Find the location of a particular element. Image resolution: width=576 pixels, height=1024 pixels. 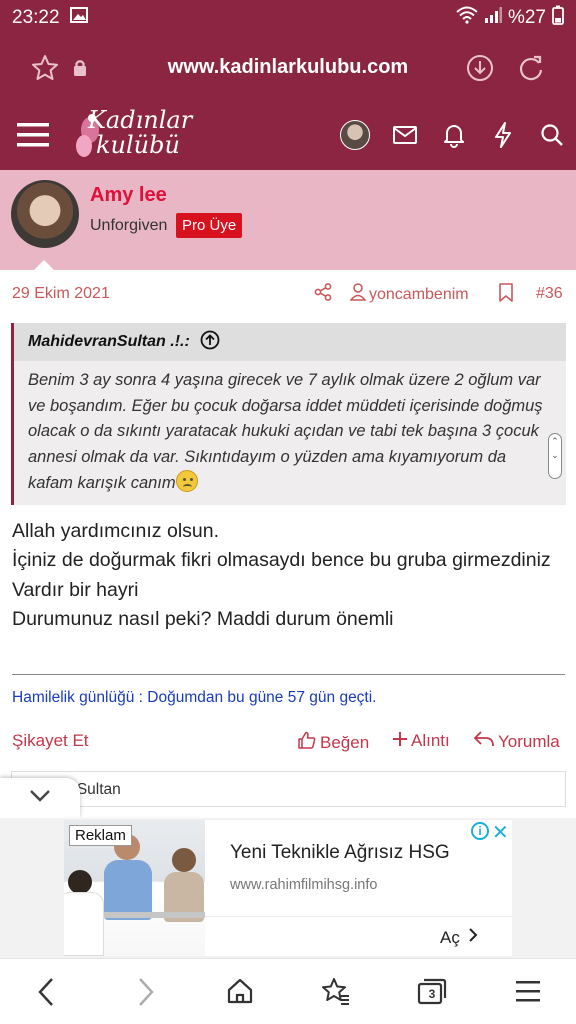

user-icon is located at coordinates (358, 294).